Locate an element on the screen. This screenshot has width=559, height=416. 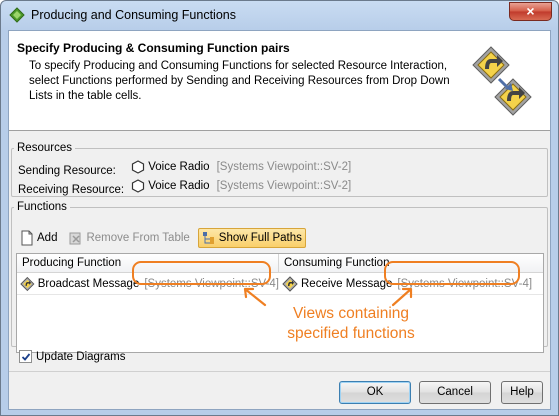
update-diagrams-checkbox is located at coordinates (25, 356).